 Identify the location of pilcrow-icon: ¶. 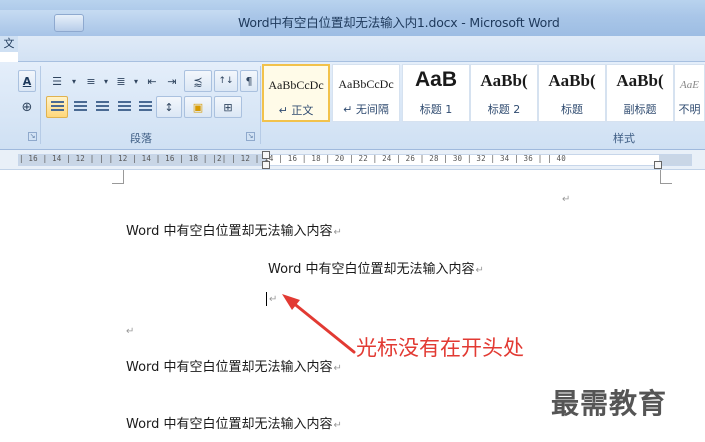
(249, 81).